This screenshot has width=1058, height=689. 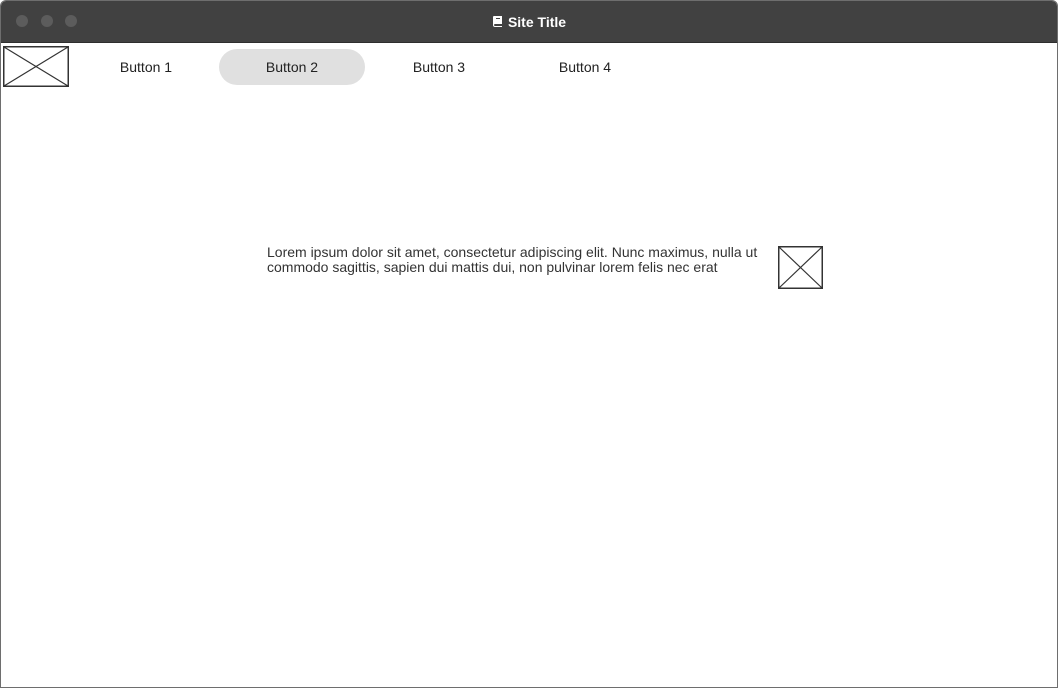 I want to click on window-title: Site Title, so click(x=529, y=21).